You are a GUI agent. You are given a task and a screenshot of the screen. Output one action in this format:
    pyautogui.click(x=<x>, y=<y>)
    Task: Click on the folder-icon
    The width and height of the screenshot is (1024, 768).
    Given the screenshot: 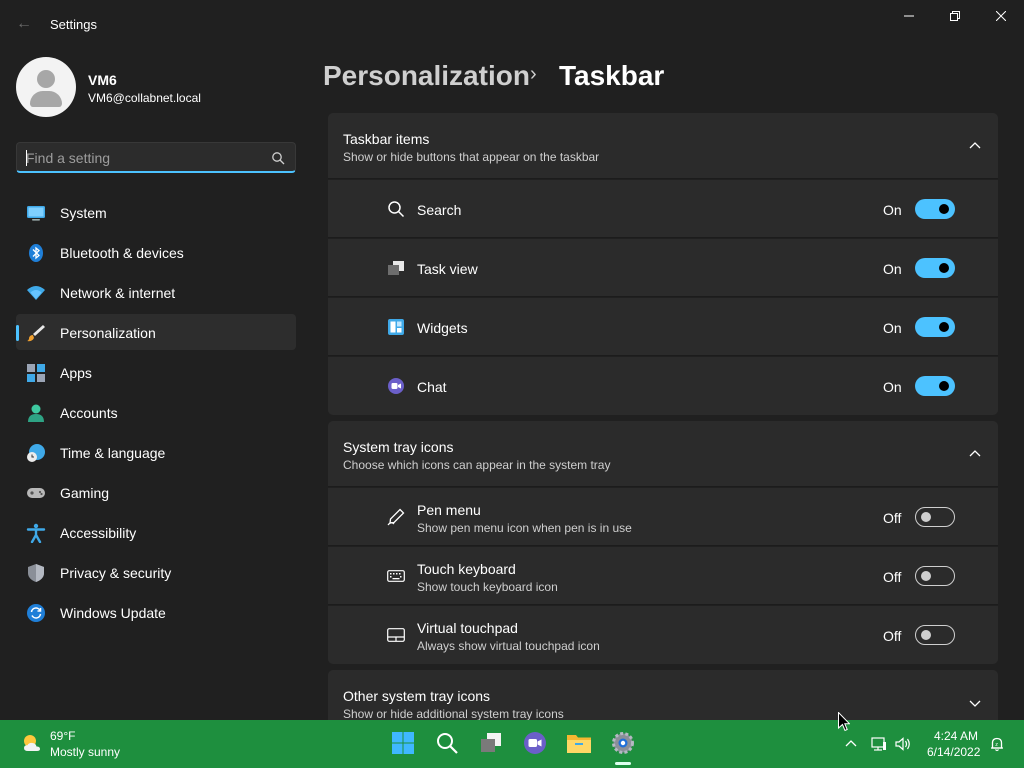 What is the action you would take?
    pyautogui.click(x=579, y=744)
    